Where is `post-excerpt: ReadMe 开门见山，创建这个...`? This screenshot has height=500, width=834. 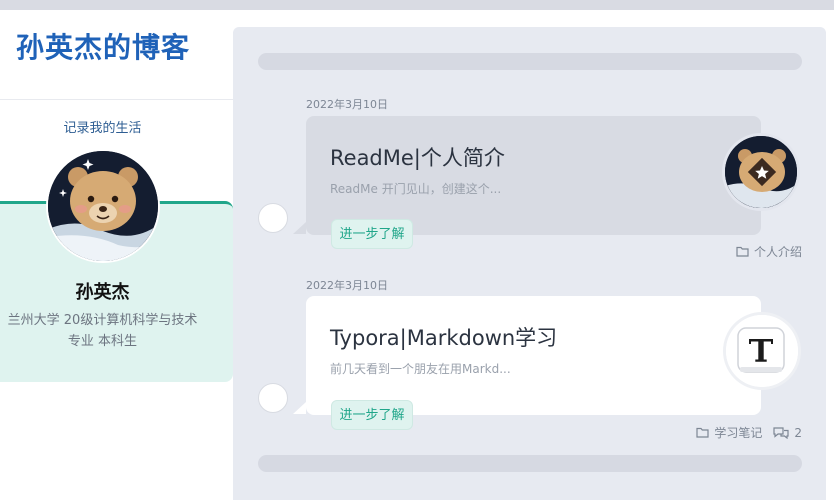 post-excerpt: ReadMe 开门见山，创建这个... is located at coordinates (416, 189).